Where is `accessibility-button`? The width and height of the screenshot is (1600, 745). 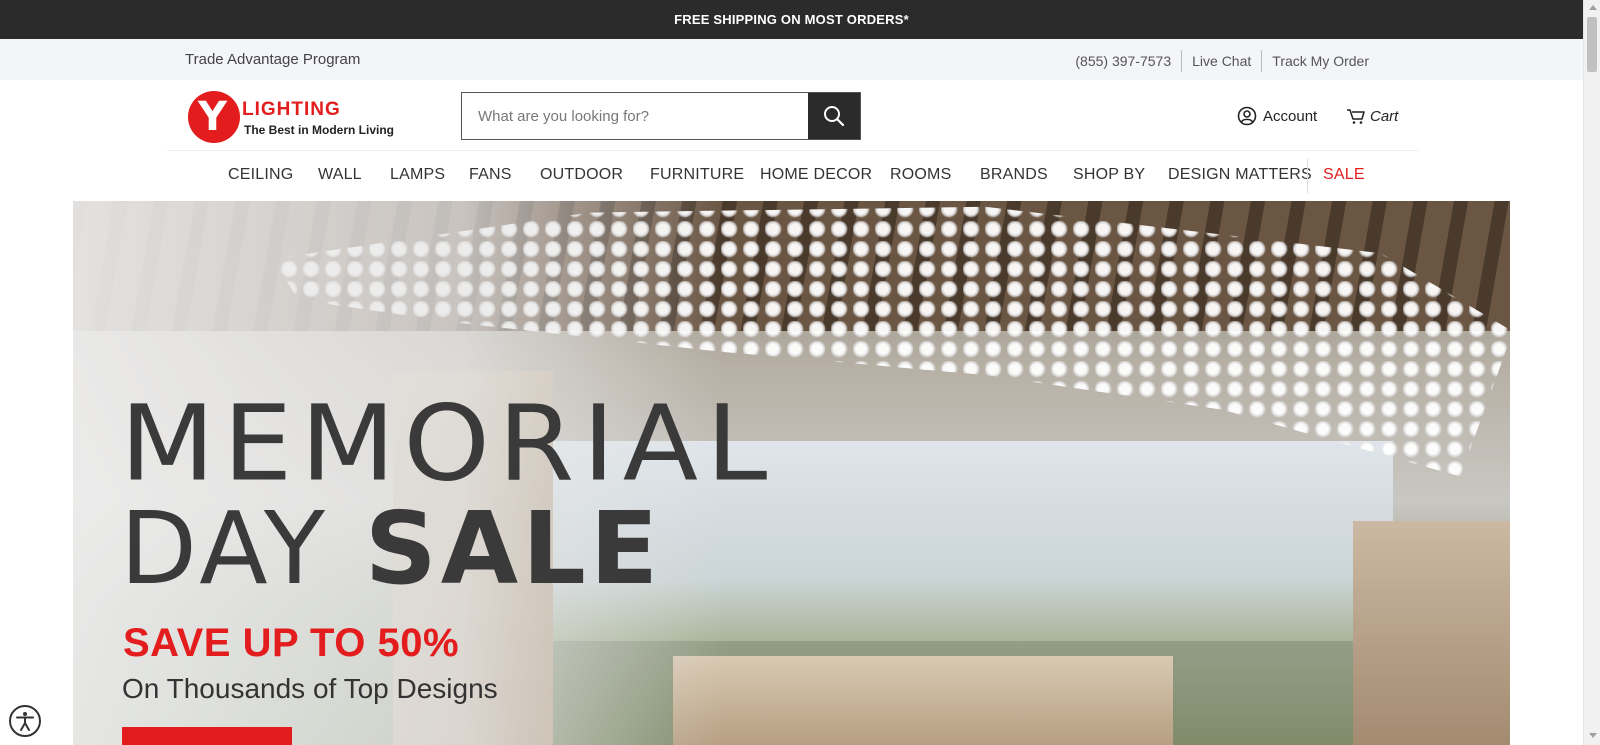 accessibility-button is located at coordinates (25, 721).